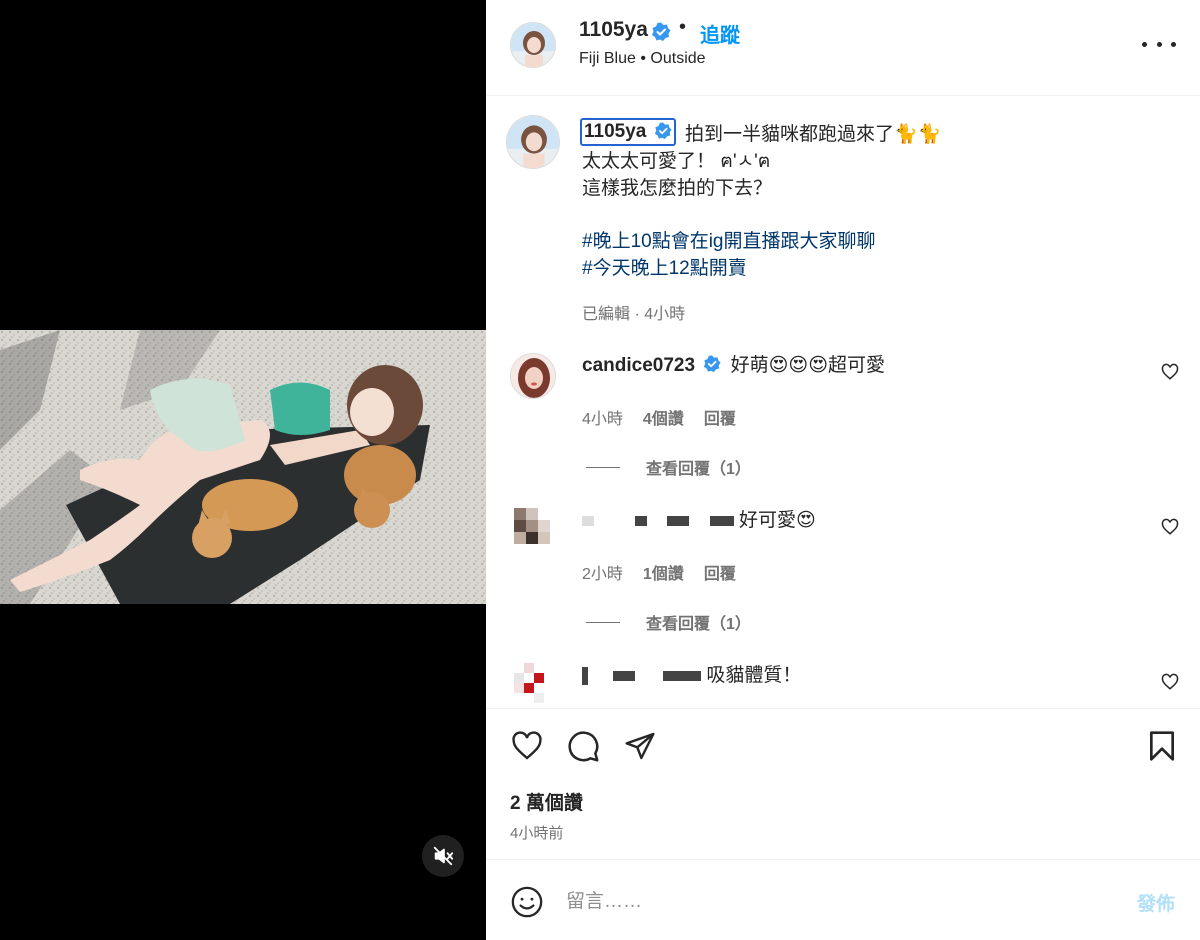 Image resolution: width=1200 pixels, height=940 pixels. I want to click on more-options-button, so click(1159, 44).